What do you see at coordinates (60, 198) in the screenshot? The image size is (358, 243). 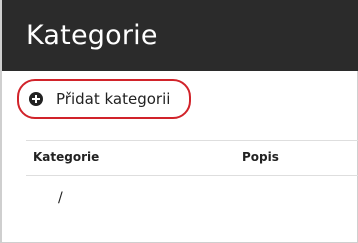 I see `category-cell: /` at bounding box center [60, 198].